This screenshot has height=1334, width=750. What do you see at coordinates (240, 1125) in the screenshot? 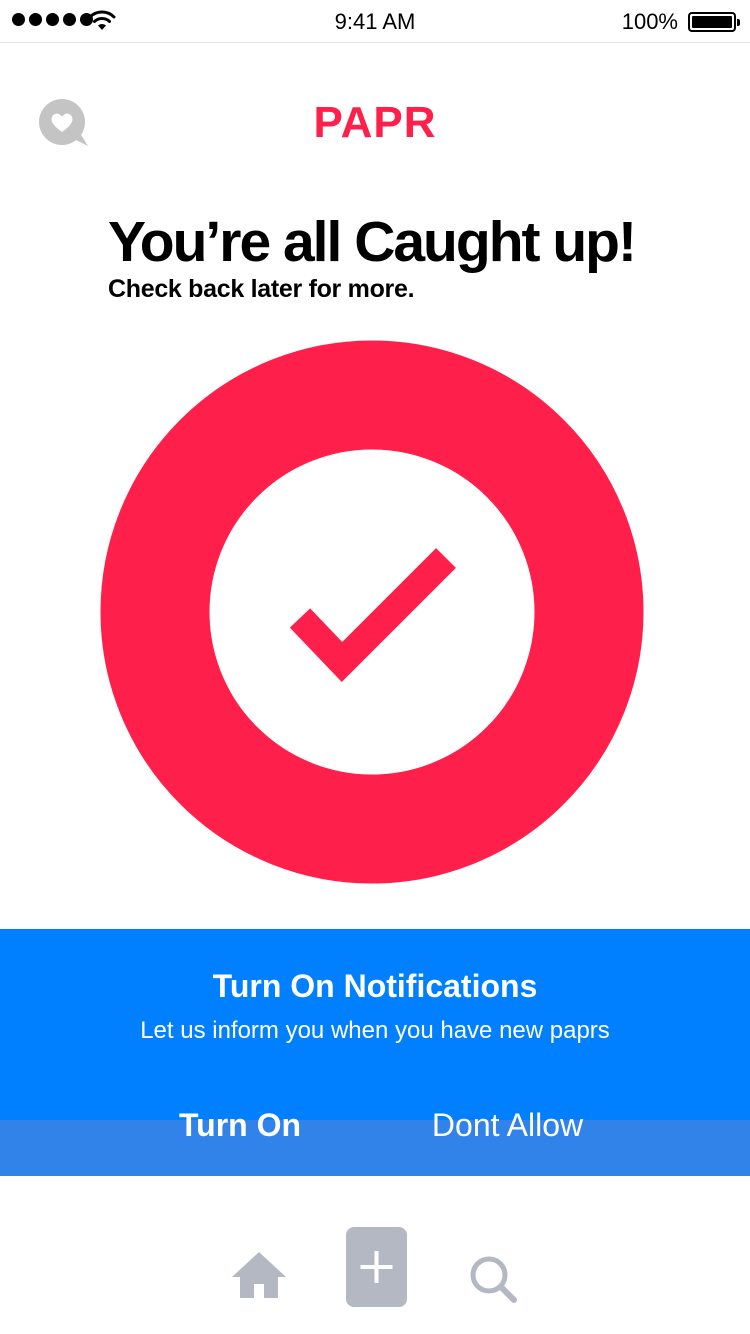
I see `turn-on-button: Turn On` at bounding box center [240, 1125].